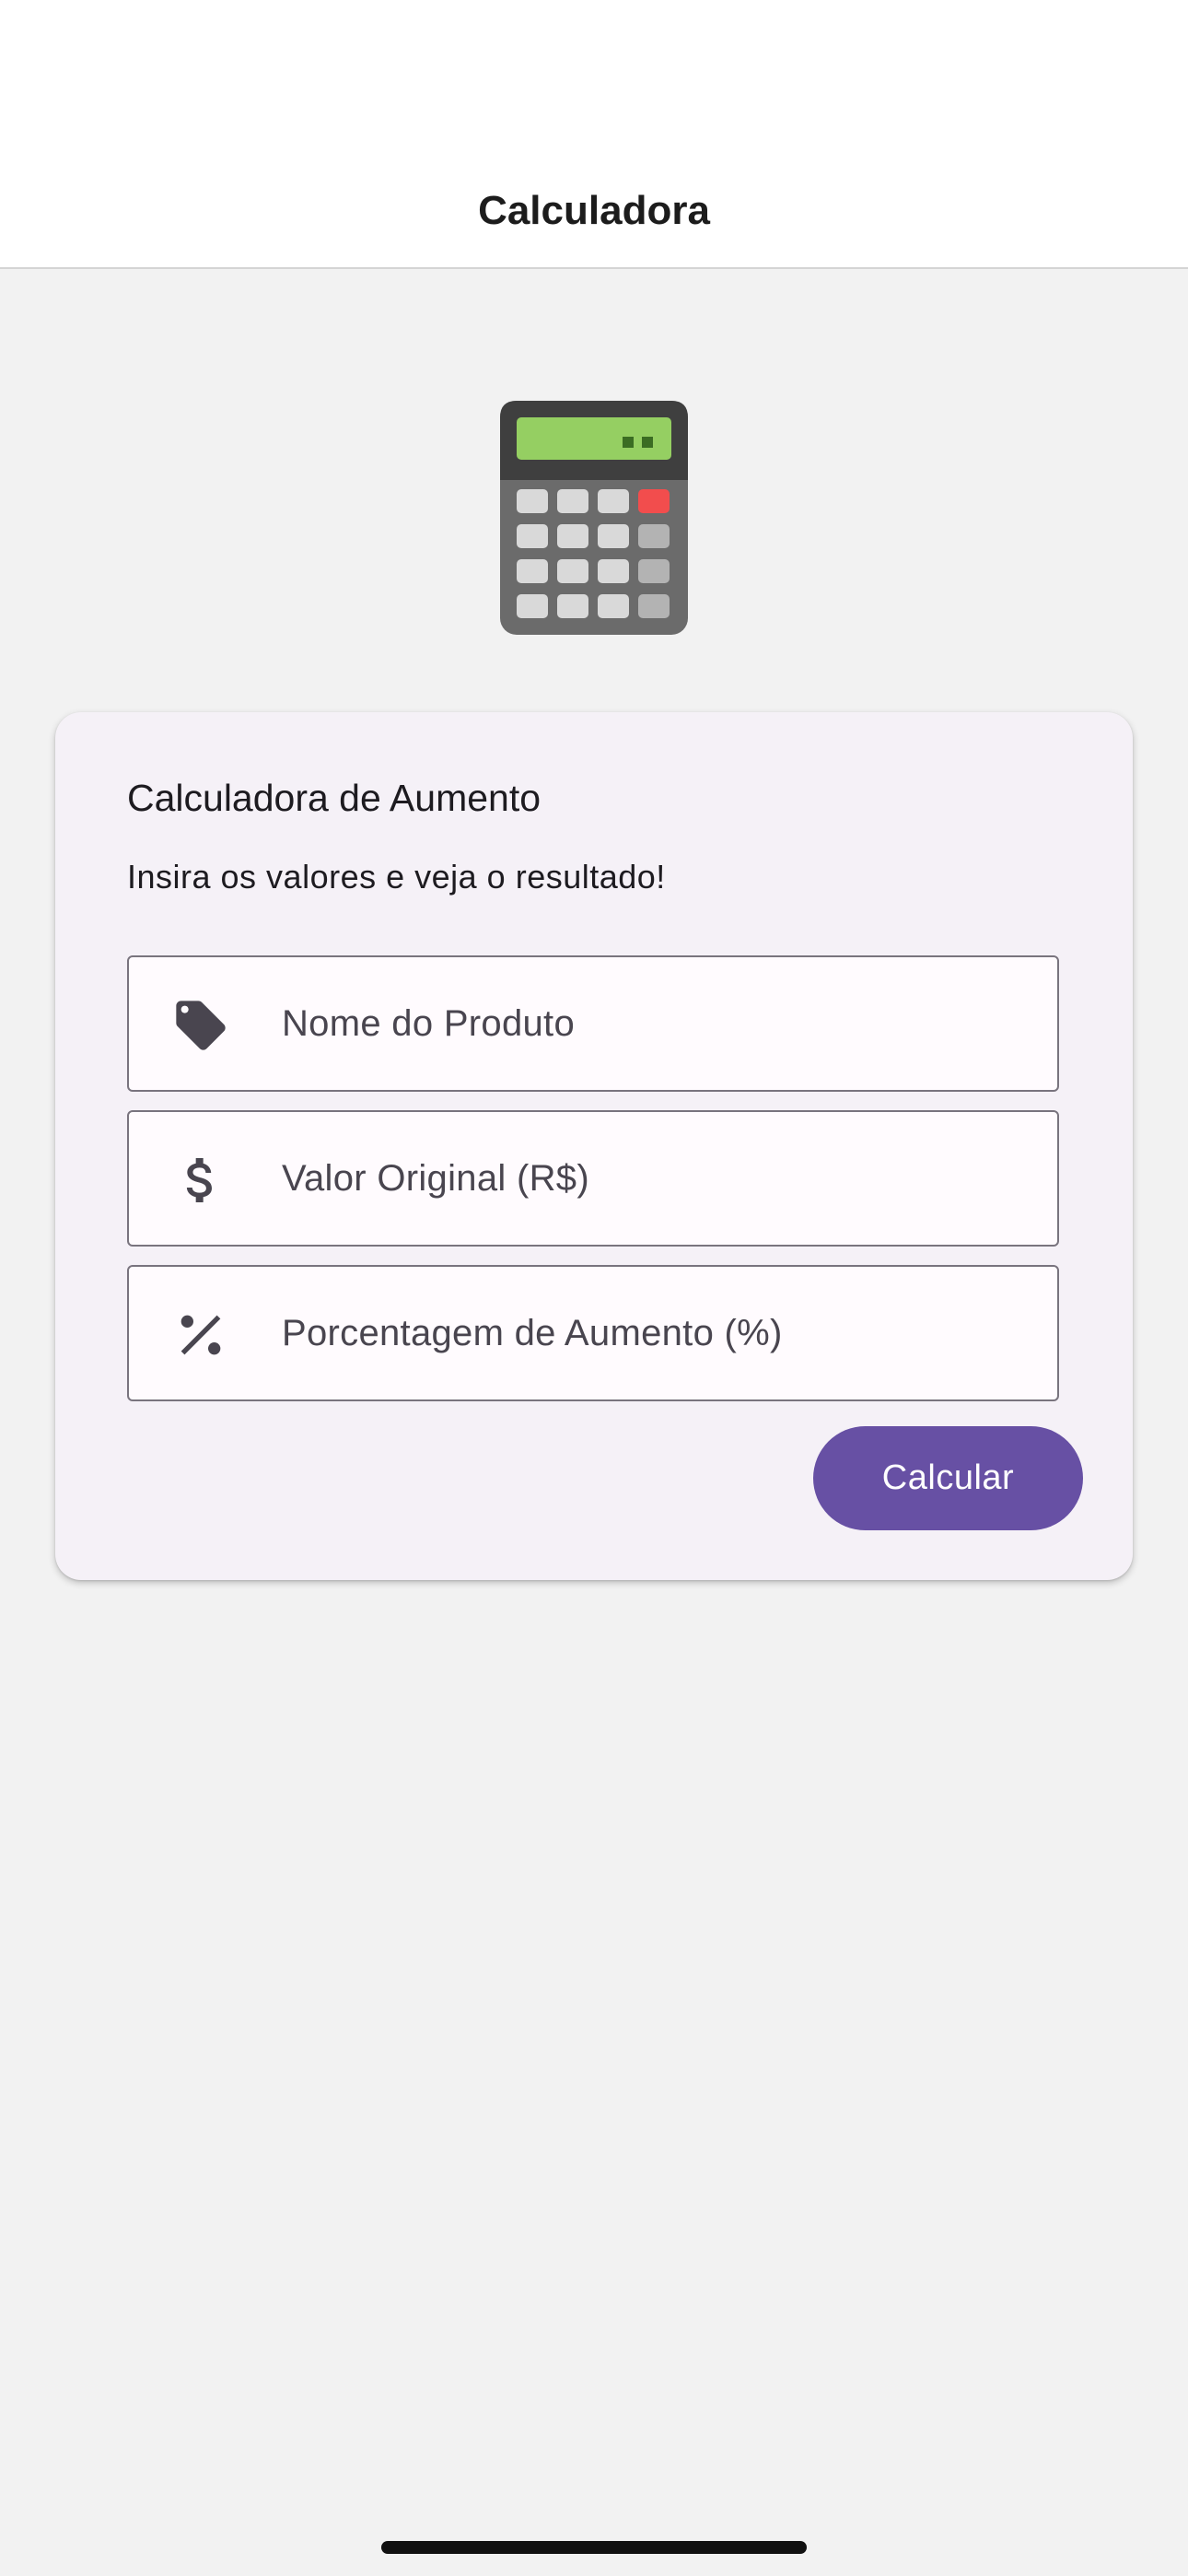 This screenshot has width=1188, height=2576. What do you see at coordinates (429, 1023) in the screenshot?
I see `product-name-placeholder: Nome do Produto` at bounding box center [429, 1023].